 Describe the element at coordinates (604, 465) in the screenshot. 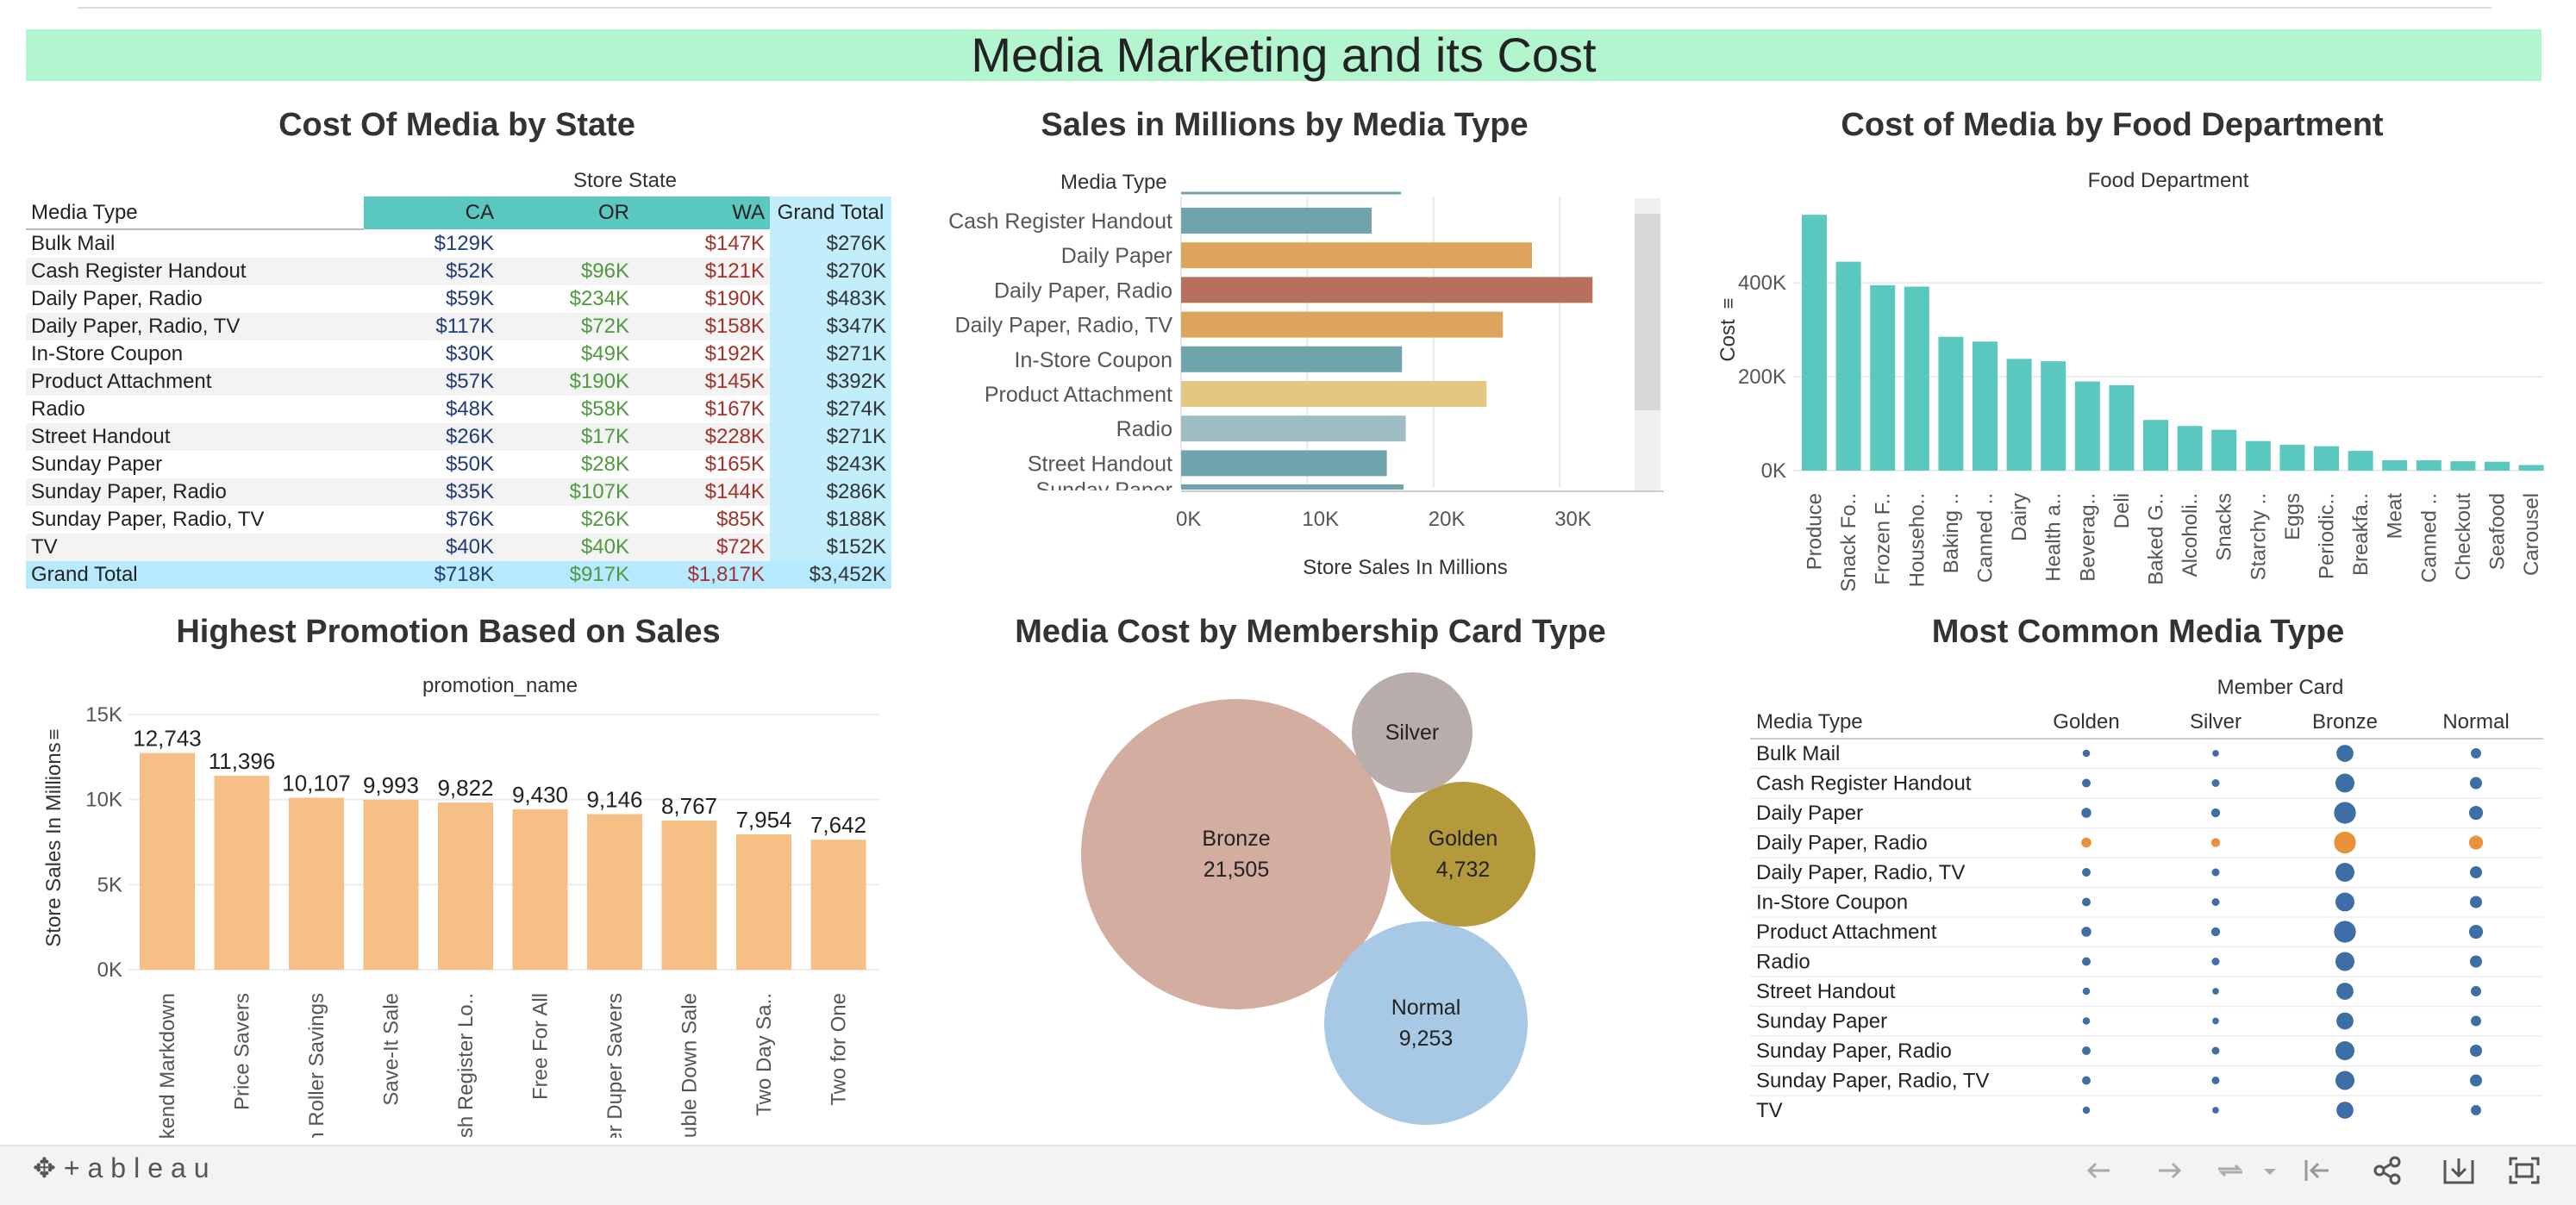

I see `crosstab-cell: $28K` at that location.